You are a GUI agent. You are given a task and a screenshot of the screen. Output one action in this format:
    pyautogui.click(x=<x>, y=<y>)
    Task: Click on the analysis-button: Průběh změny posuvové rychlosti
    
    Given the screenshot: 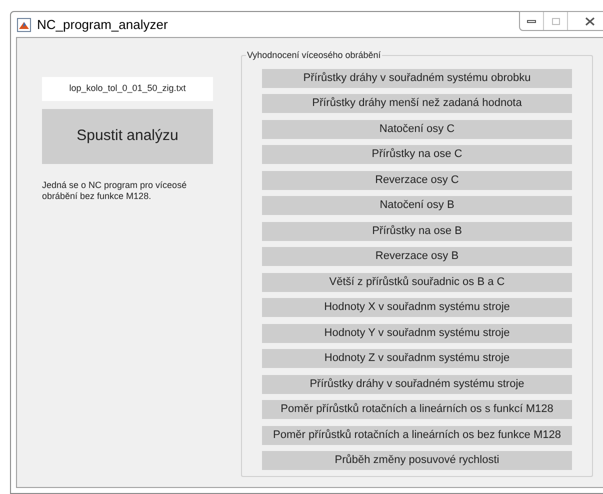 What is the action you would take?
    pyautogui.click(x=417, y=460)
    